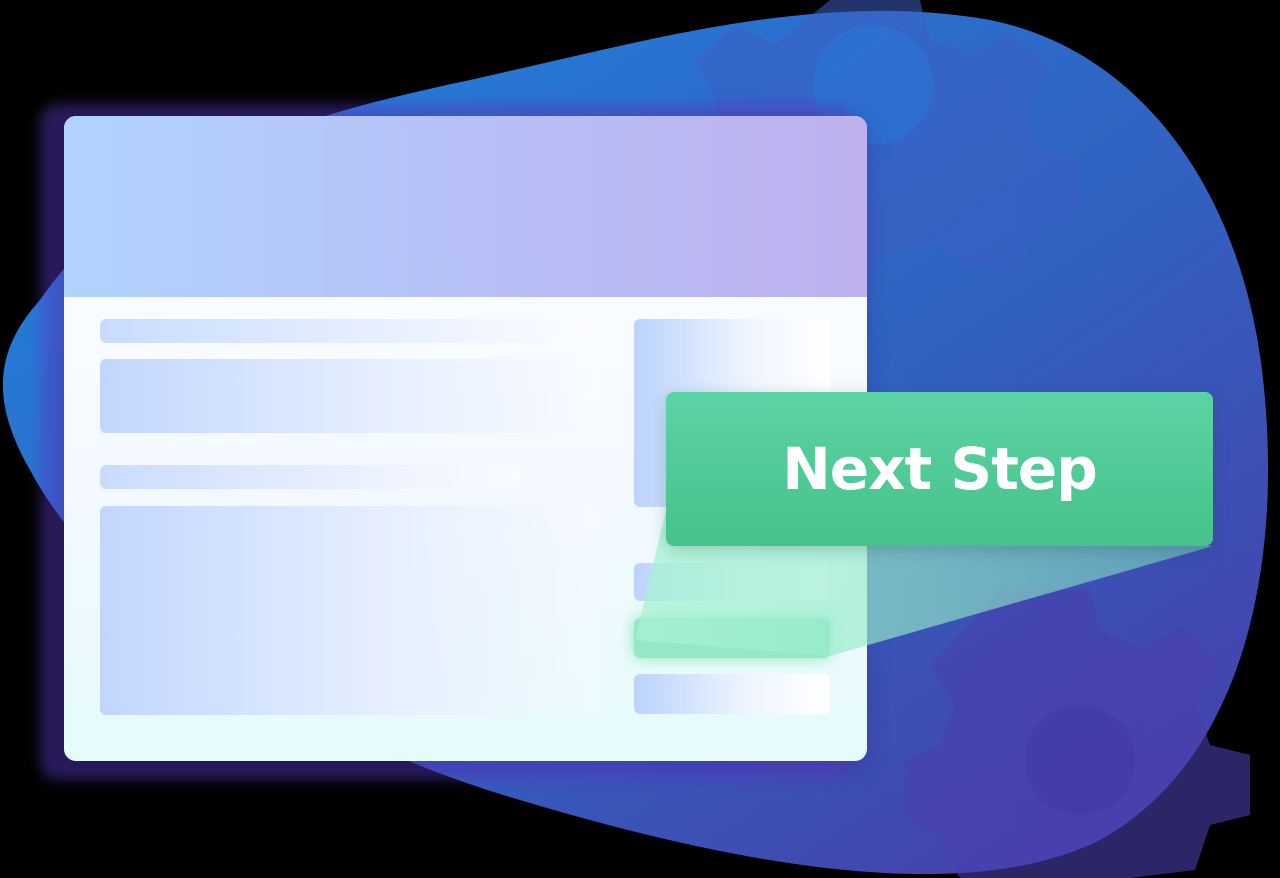  What do you see at coordinates (350, 396) in the screenshot?
I see `placeholder-text-block` at bounding box center [350, 396].